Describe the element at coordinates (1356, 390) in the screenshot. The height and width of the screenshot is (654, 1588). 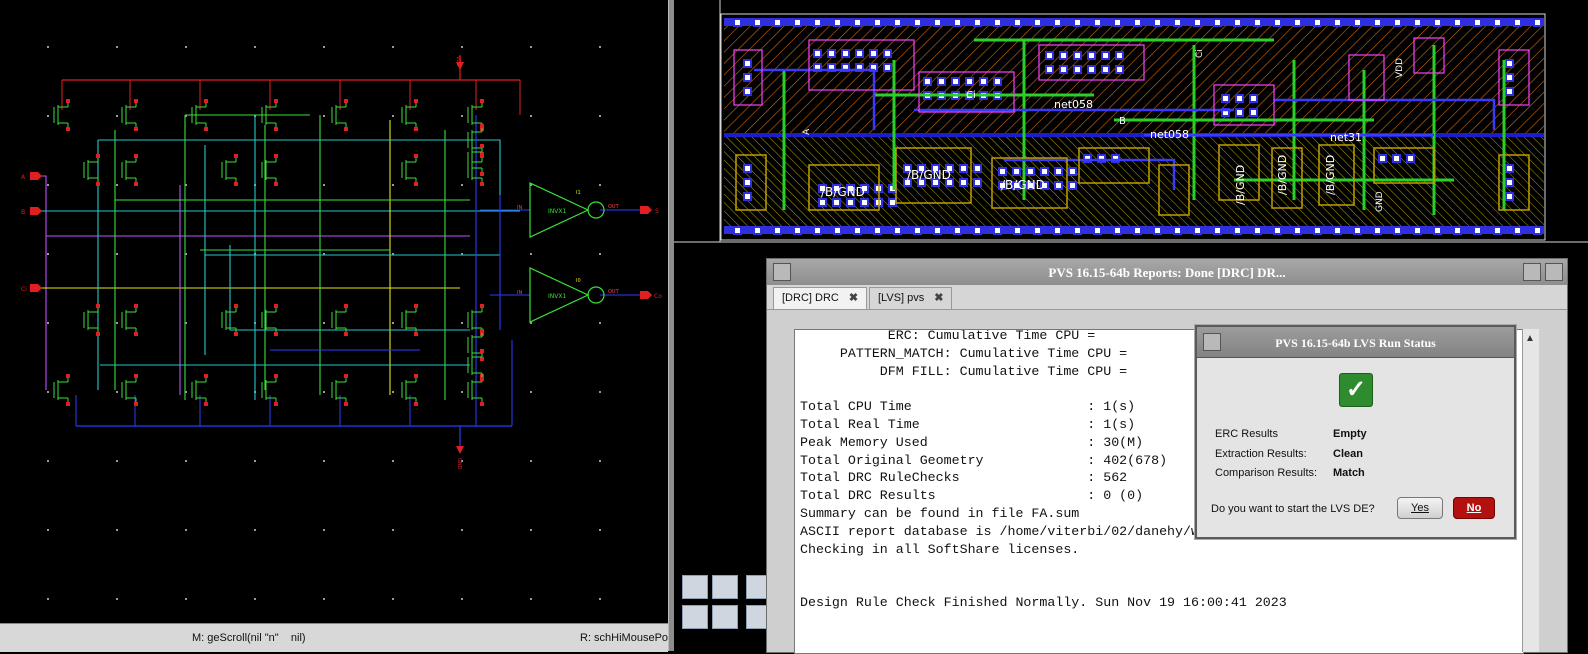
I see `success-check-icon: ✓` at that location.